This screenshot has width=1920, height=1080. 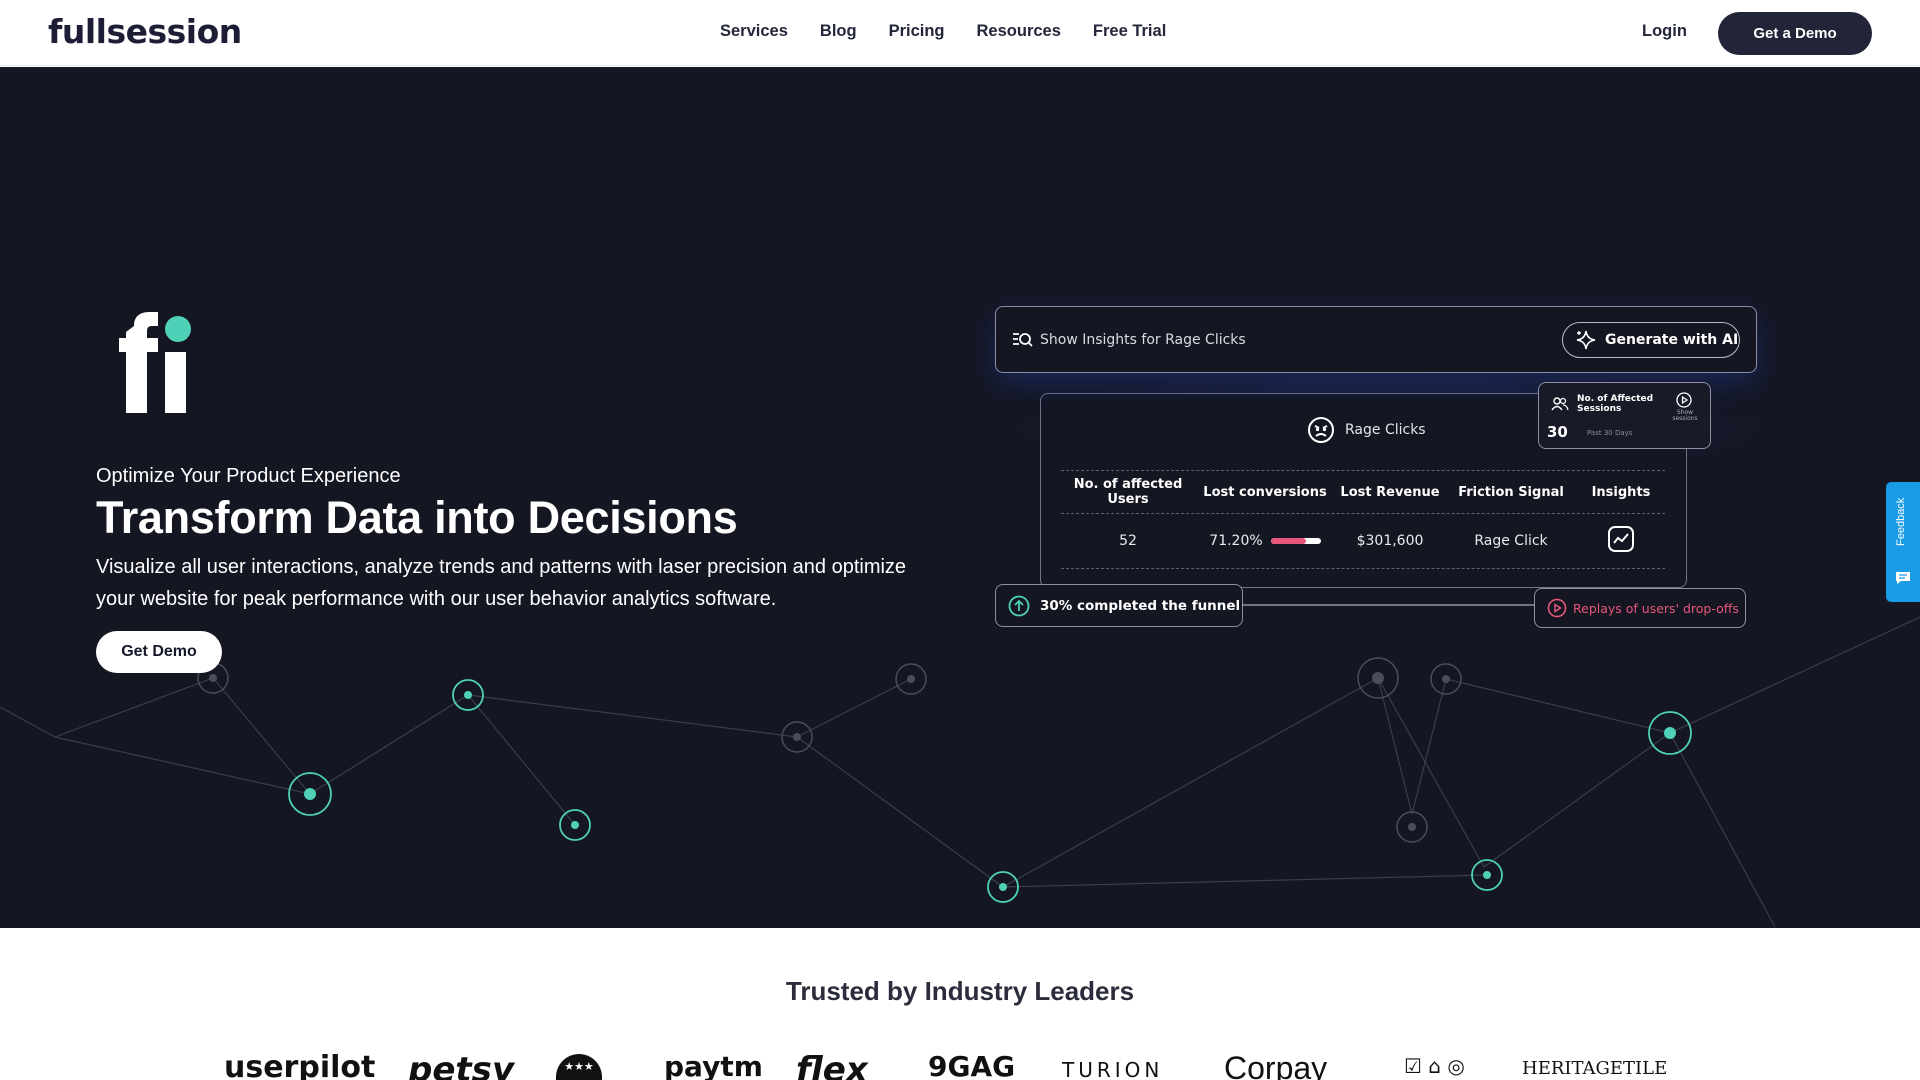 What do you see at coordinates (832, 1065) in the screenshot?
I see `brand-flex: flex` at bounding box center [832, 1065].